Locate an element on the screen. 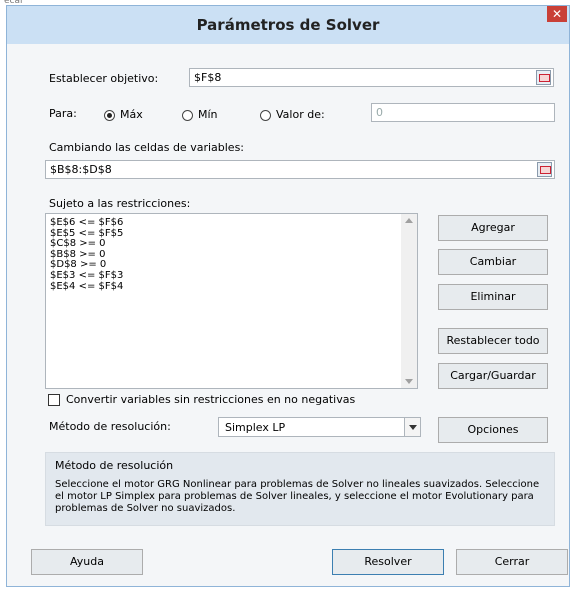 The image size is (572, 590). radio-min is located at coordinates (187, 115).